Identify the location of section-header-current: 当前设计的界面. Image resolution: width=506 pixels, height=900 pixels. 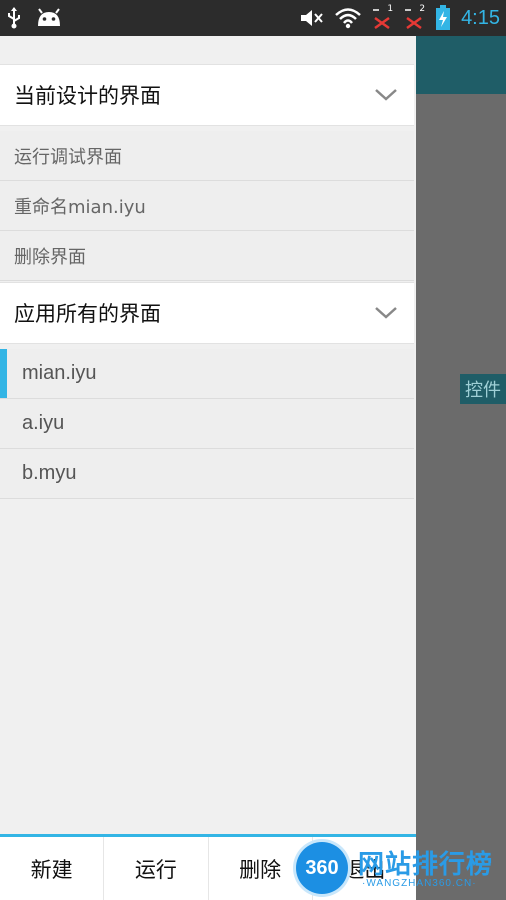
(207, 95).